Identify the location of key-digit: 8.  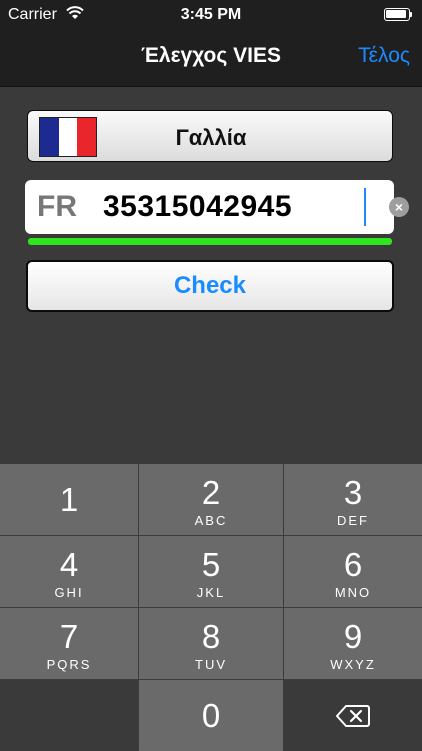
(211, 636).